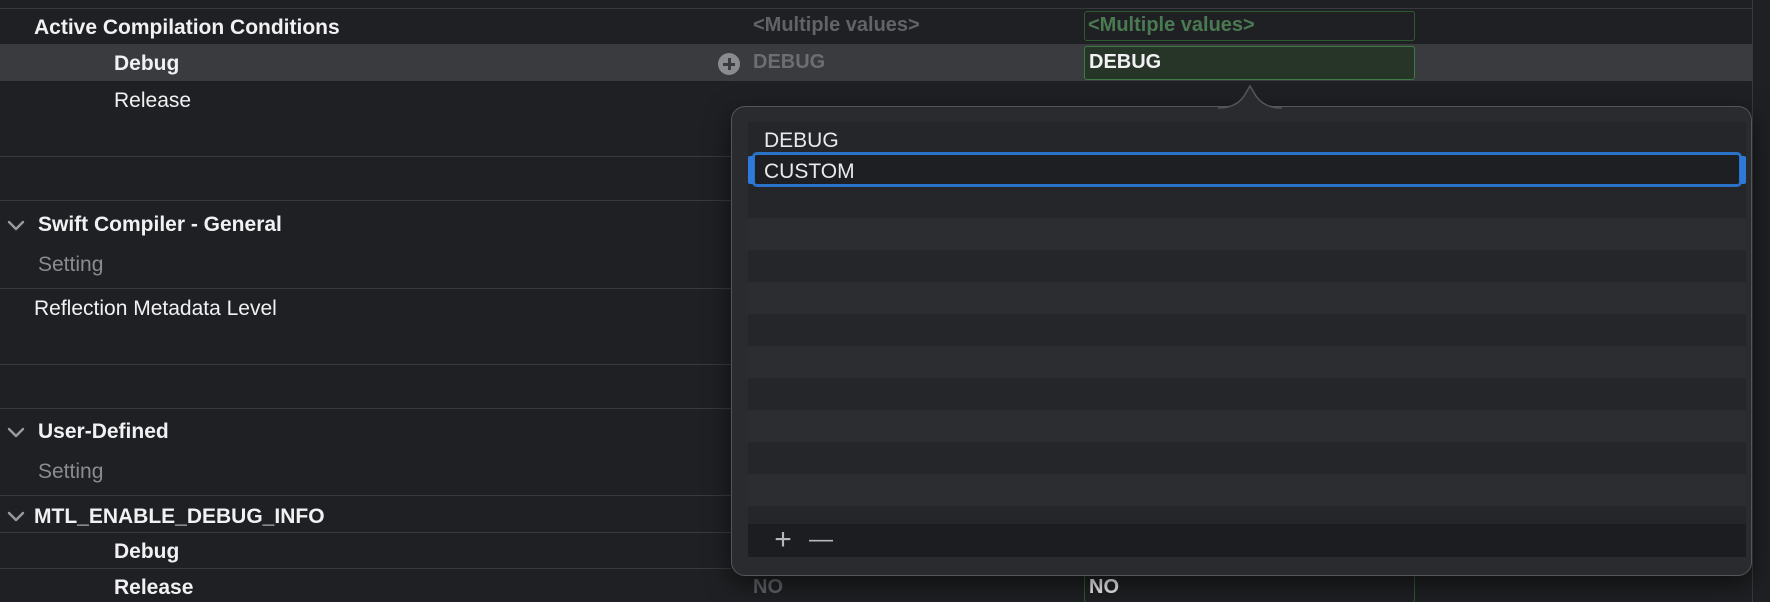 The width and height of the screenshot is (1770, 602). Describe the element at coordinates (789, 62) in the screenshot. I see `resolved-value-debug: DEBUG` at that location.